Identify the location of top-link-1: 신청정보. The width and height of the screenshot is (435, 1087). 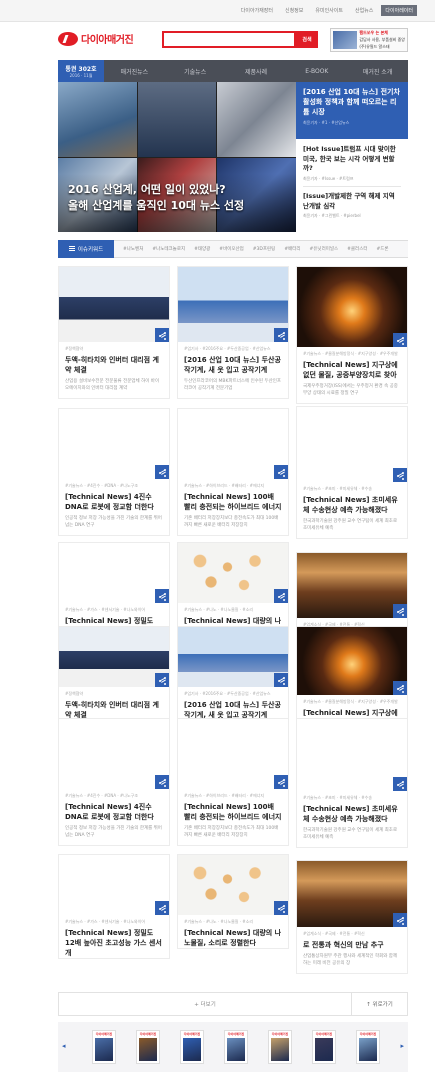
(294, 10).